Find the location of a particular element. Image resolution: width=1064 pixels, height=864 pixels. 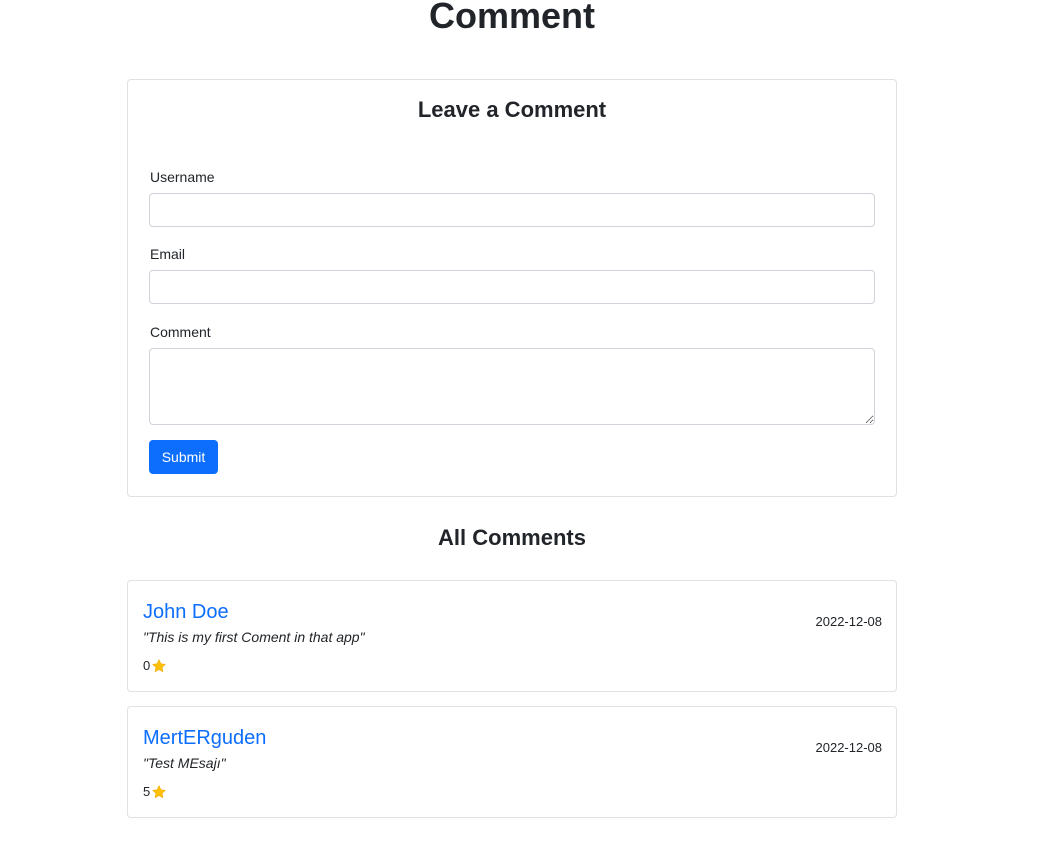

comment-rating: 5 is located at coordinates (155, 792).